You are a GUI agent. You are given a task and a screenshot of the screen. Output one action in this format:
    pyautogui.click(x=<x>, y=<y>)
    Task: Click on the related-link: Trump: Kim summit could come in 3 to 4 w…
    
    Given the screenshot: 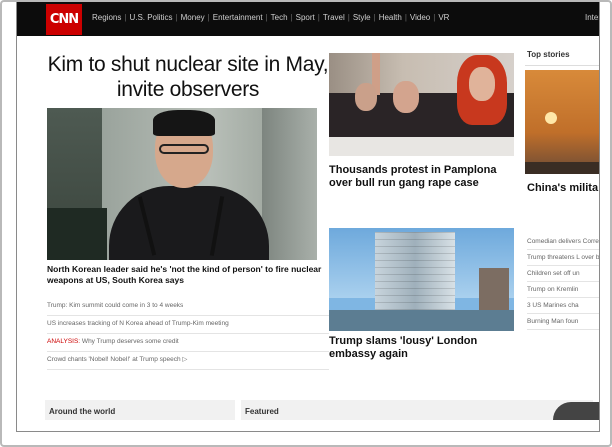 What is the action you would take?
    pyautogui.click(x=188, y=307)
    